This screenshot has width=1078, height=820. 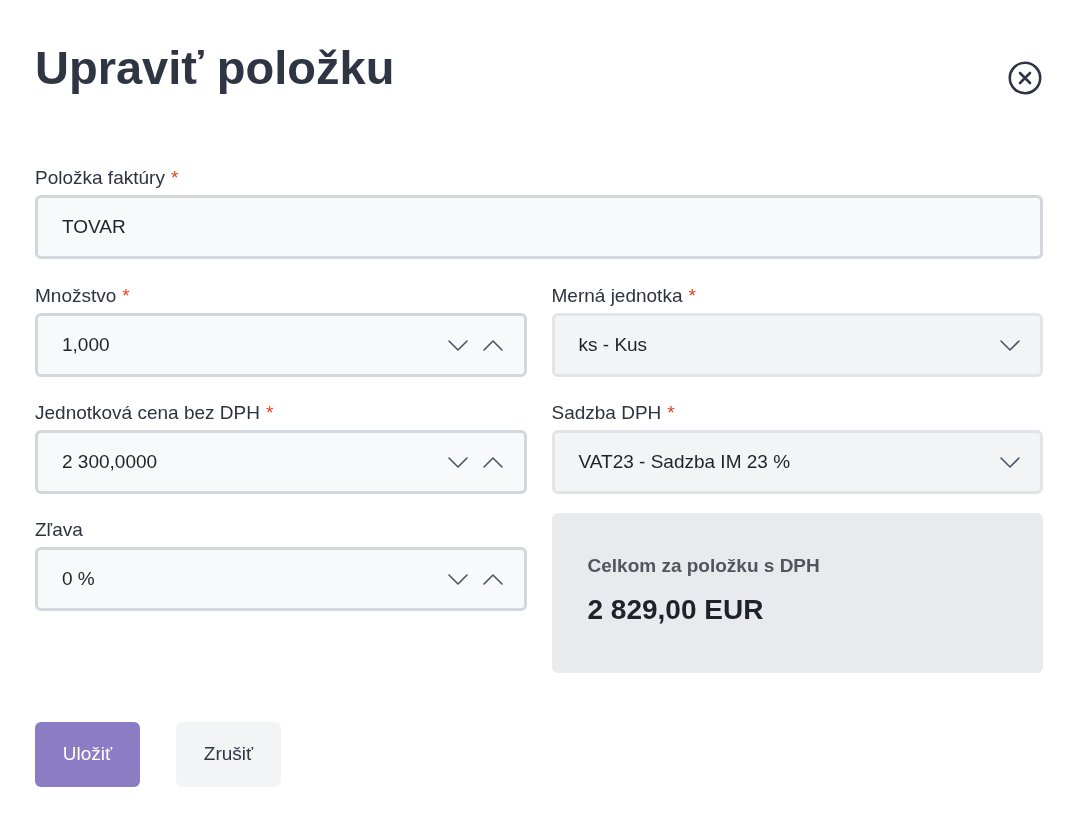 I want to click on field-label: Zľava, so click(x=59, y=530).